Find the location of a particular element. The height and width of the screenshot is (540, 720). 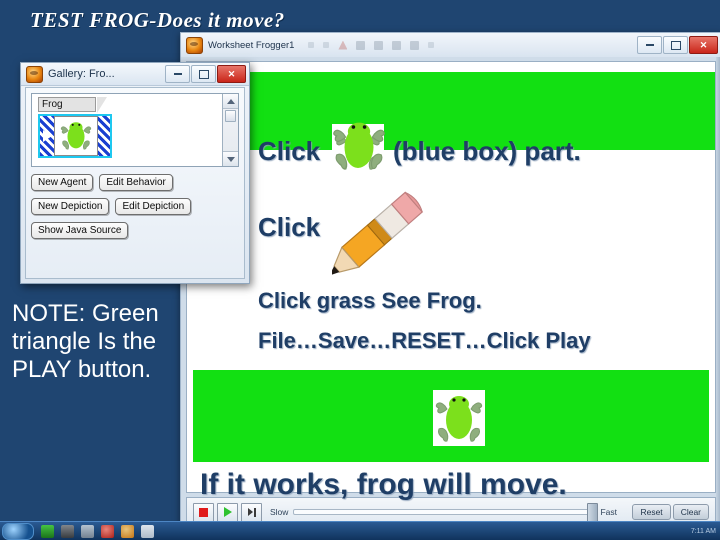

worksheet-titlebar: Worksheet Frogger1 ✕ is located at coordinates (450, 45).